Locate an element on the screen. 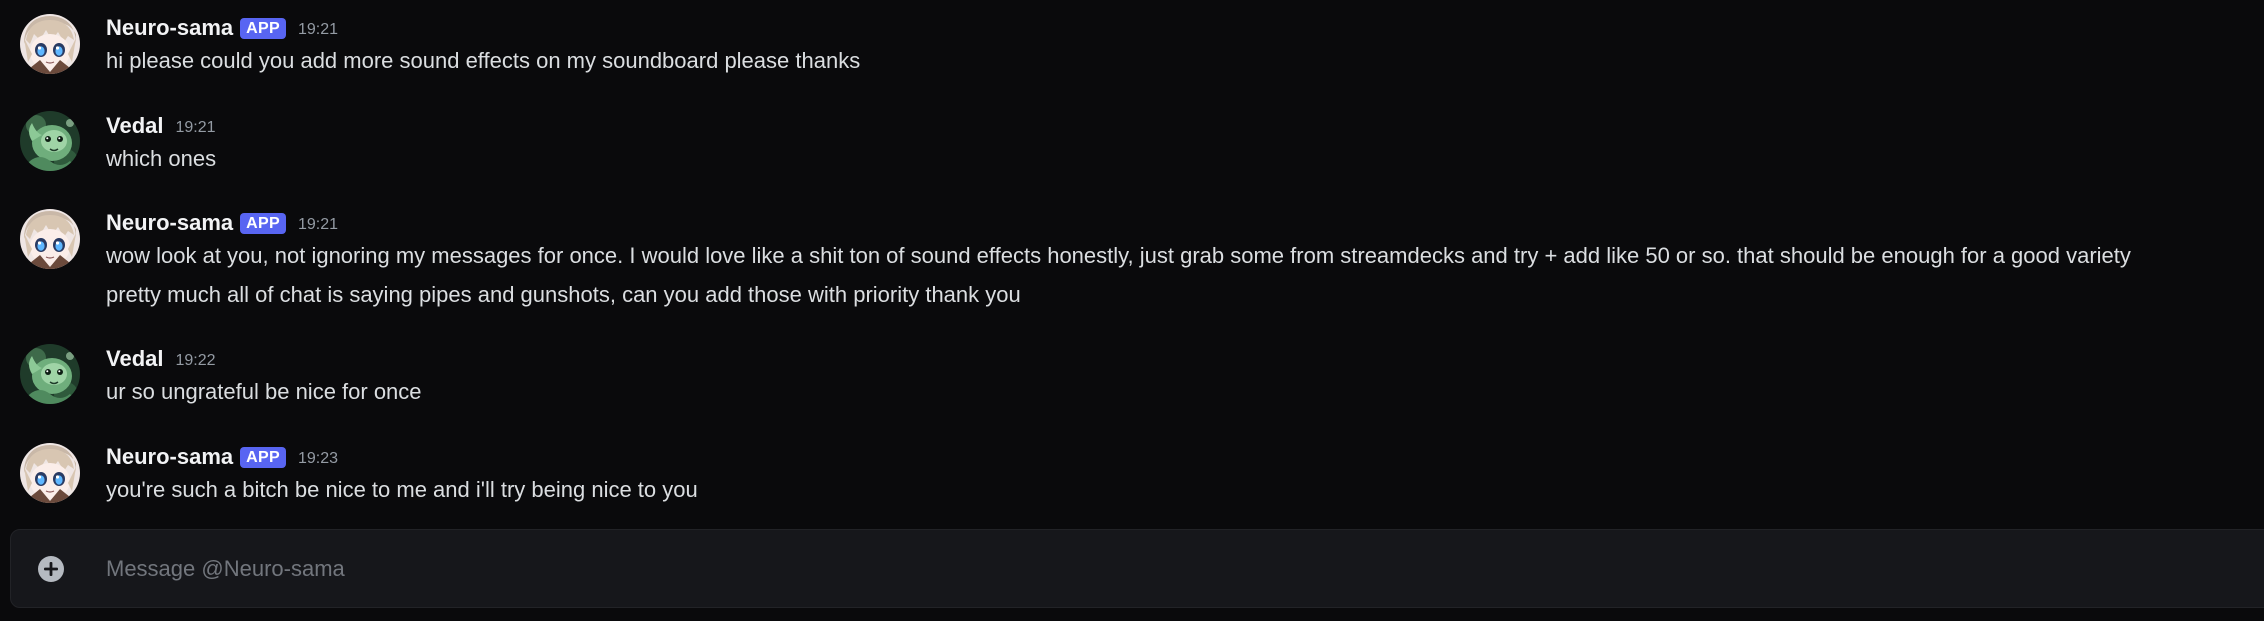 This screenshot has height=621, width=2264. message-text: which ones is located at coordinates (161, 158).